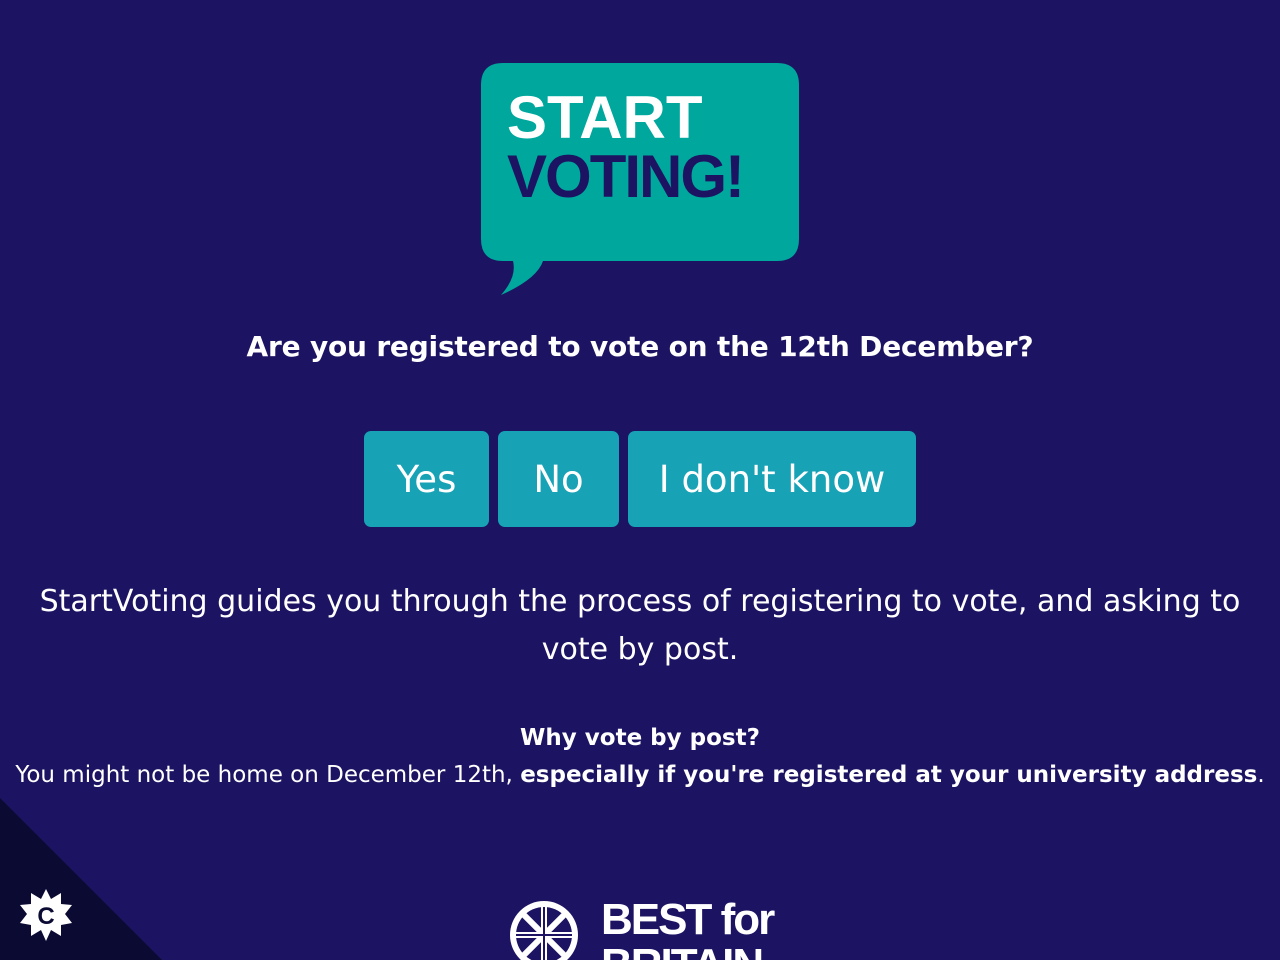  I want to click on cookie-settings-button: C, so click(46, 915).